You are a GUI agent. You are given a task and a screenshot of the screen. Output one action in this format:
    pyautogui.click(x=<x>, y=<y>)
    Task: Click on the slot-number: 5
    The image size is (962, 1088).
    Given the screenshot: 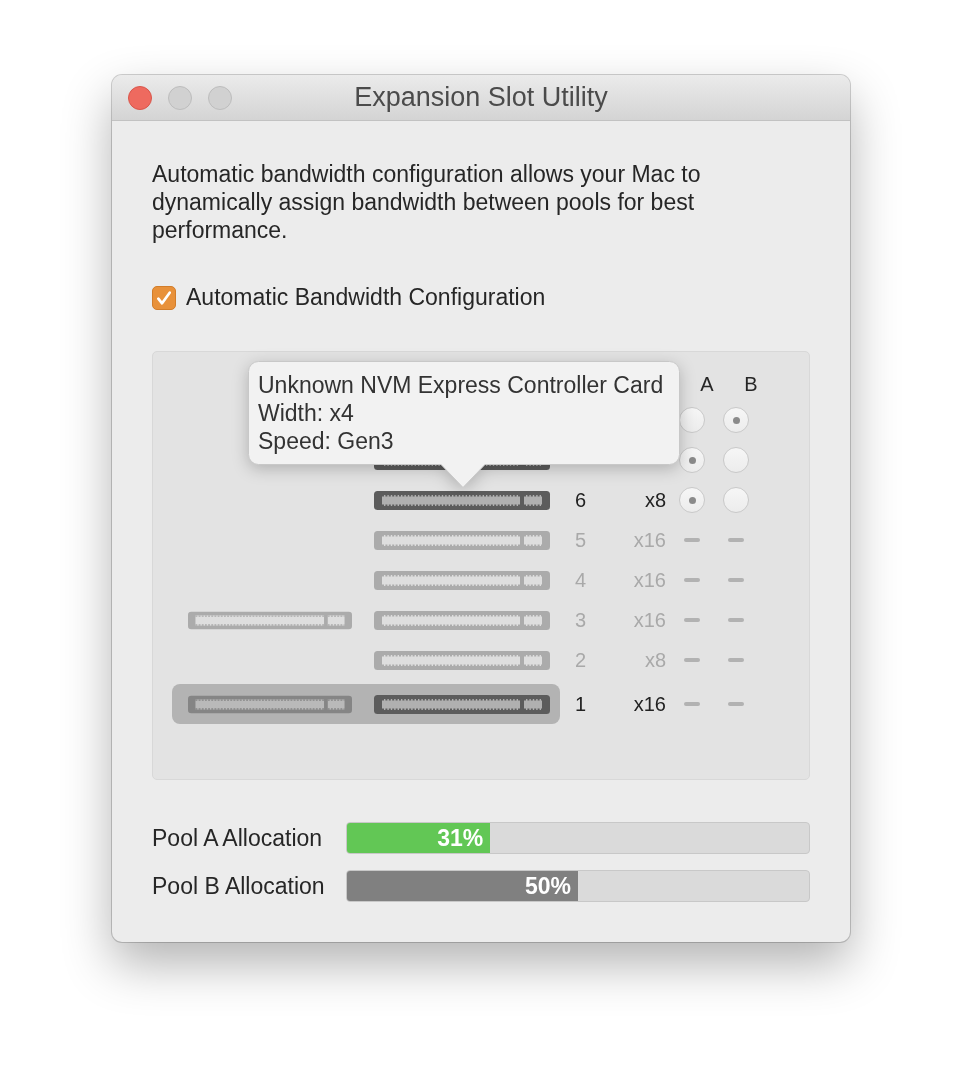 What is the action you would take?
    pyautogui.click(x=581, y=539)
    